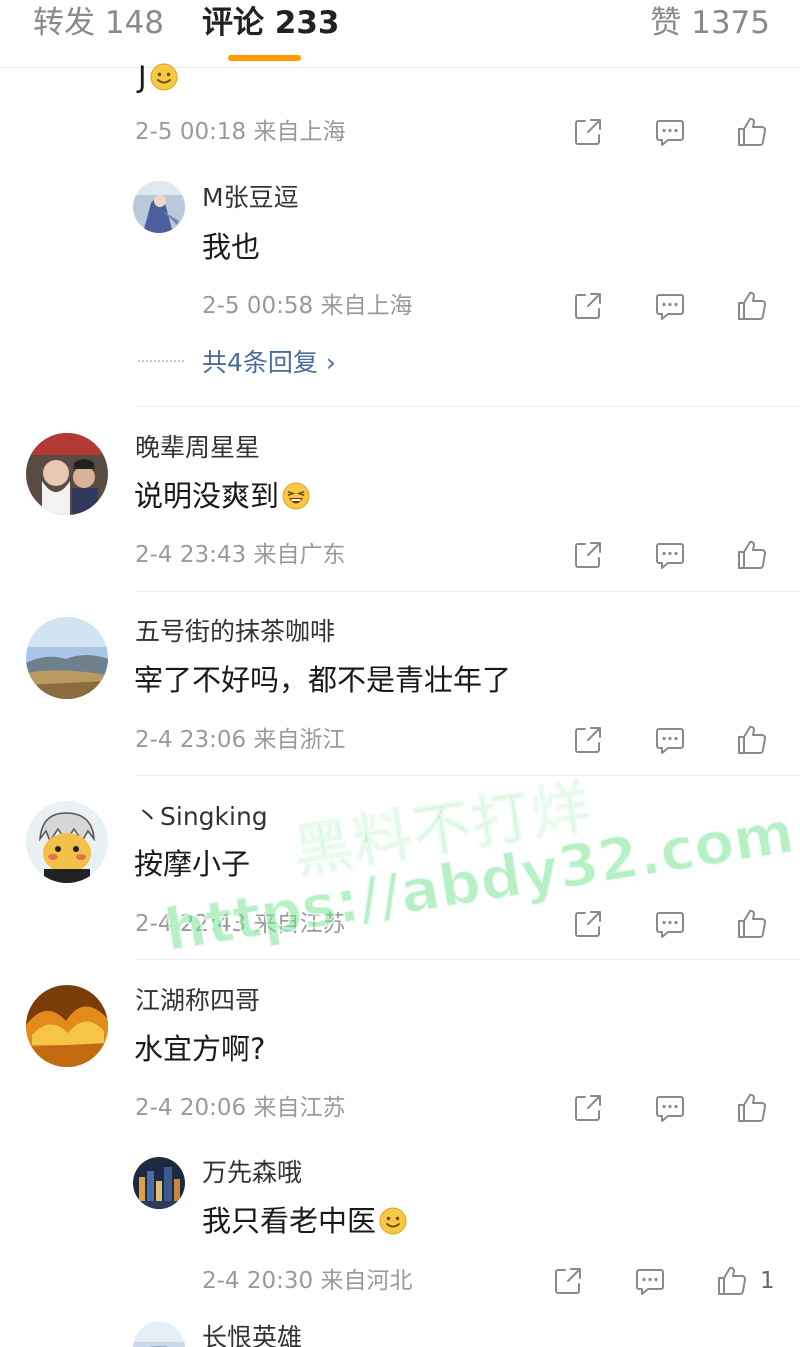 This screenshot has height=1347, width=800. What do you see at coordinates (323, 680) in the screenshot?
I see `comment-text: 宰了不好吗，都不是青壮年了` at bounding box center [323, 680].